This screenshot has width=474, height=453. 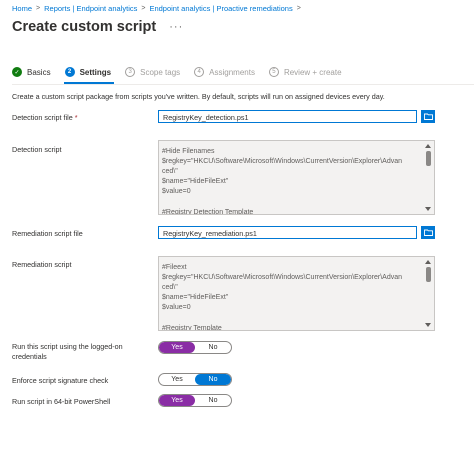 I want to click on tab-settings: 2 Settings, so click(x=88, y=72).